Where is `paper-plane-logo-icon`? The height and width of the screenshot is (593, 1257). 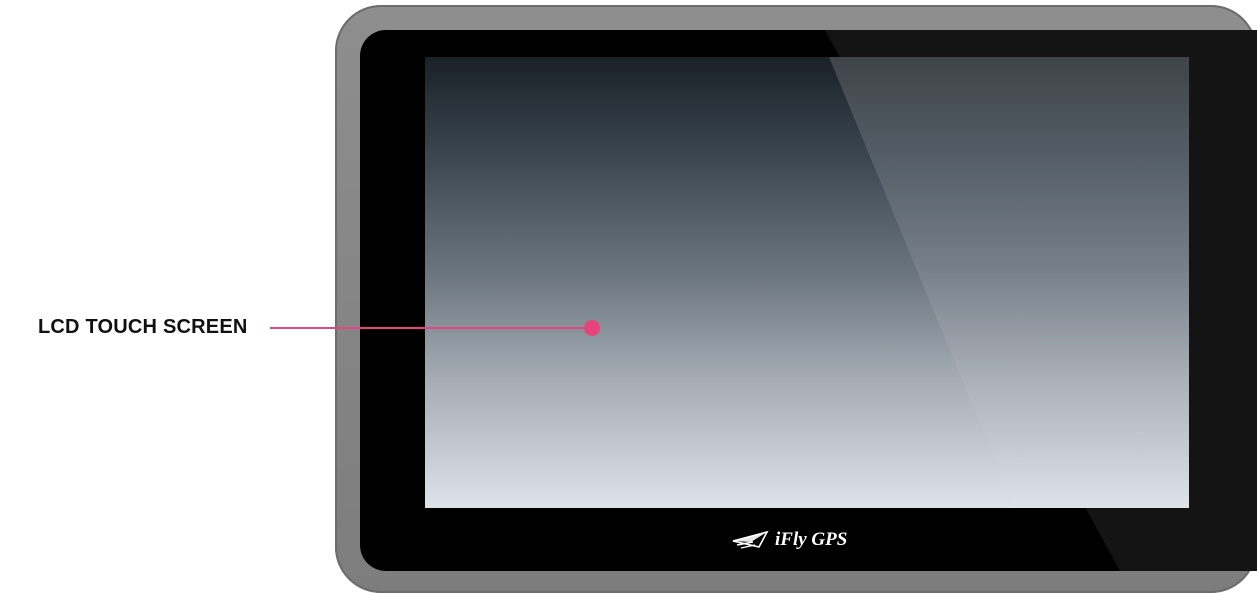
paper-plane-logo-icon is located at coordinates (750, 539).